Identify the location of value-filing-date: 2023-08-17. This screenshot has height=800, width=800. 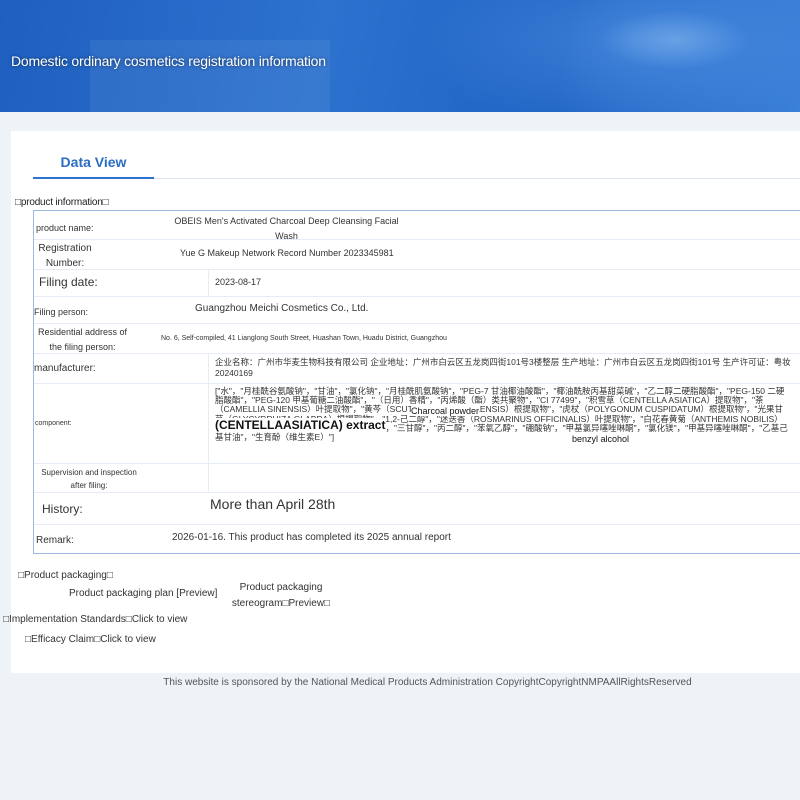
(238, 282).